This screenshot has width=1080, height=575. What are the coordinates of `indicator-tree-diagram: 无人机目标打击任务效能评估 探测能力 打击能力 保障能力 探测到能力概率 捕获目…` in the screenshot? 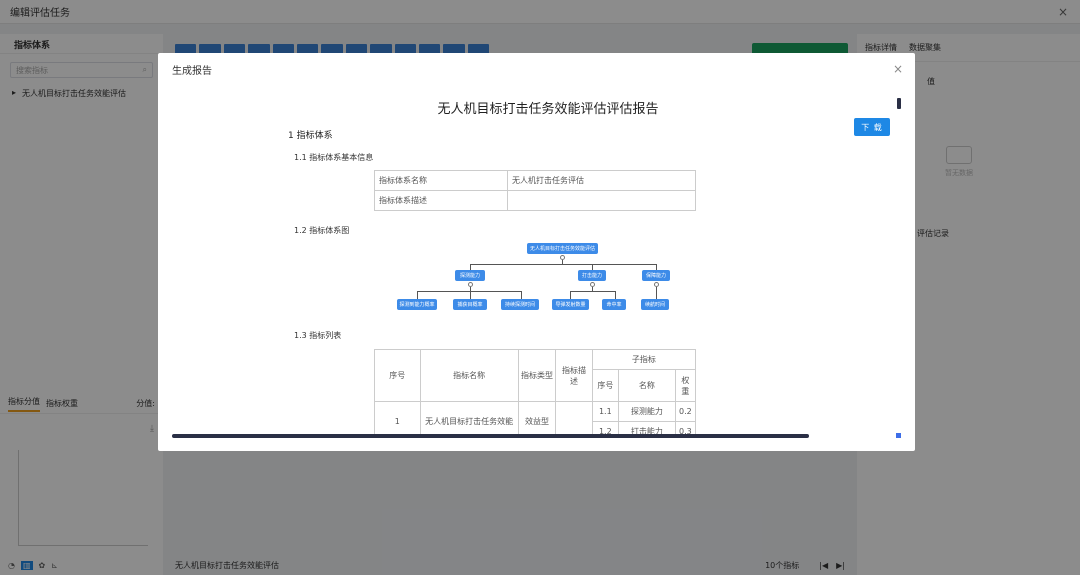 It's located at (537, 283).